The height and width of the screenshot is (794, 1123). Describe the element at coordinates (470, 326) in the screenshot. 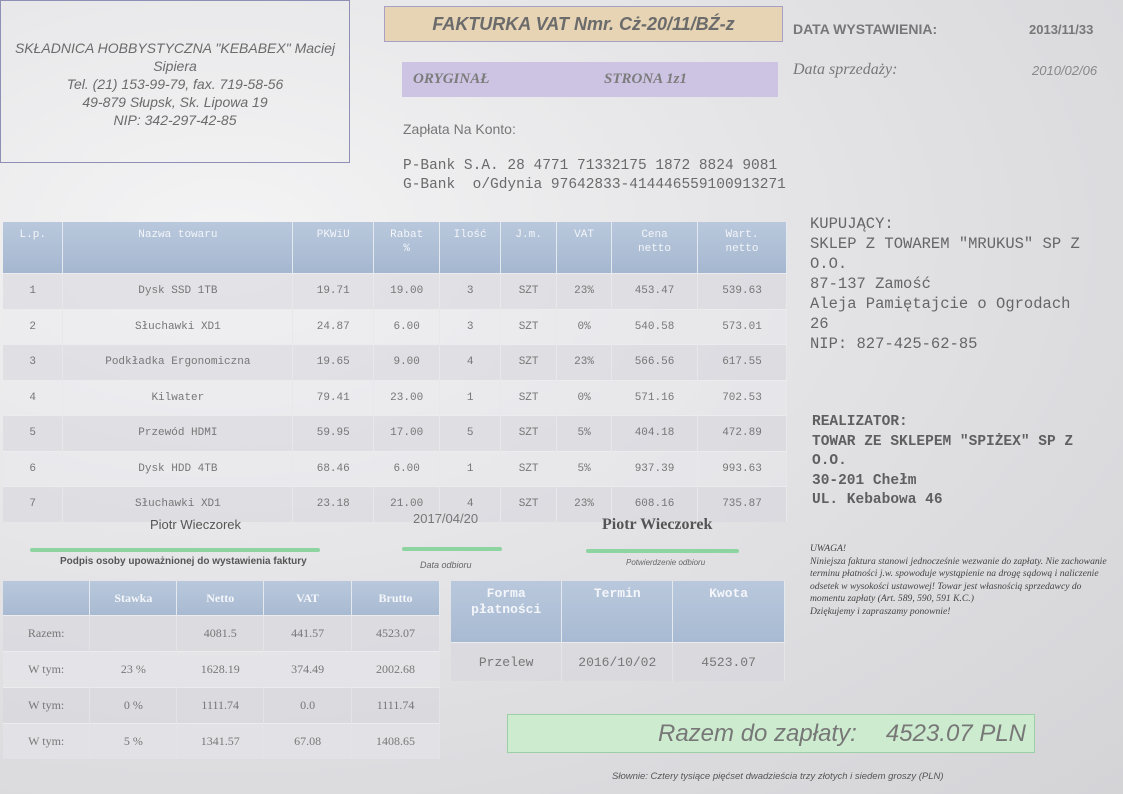

I see `items-cell: 3` at that location.